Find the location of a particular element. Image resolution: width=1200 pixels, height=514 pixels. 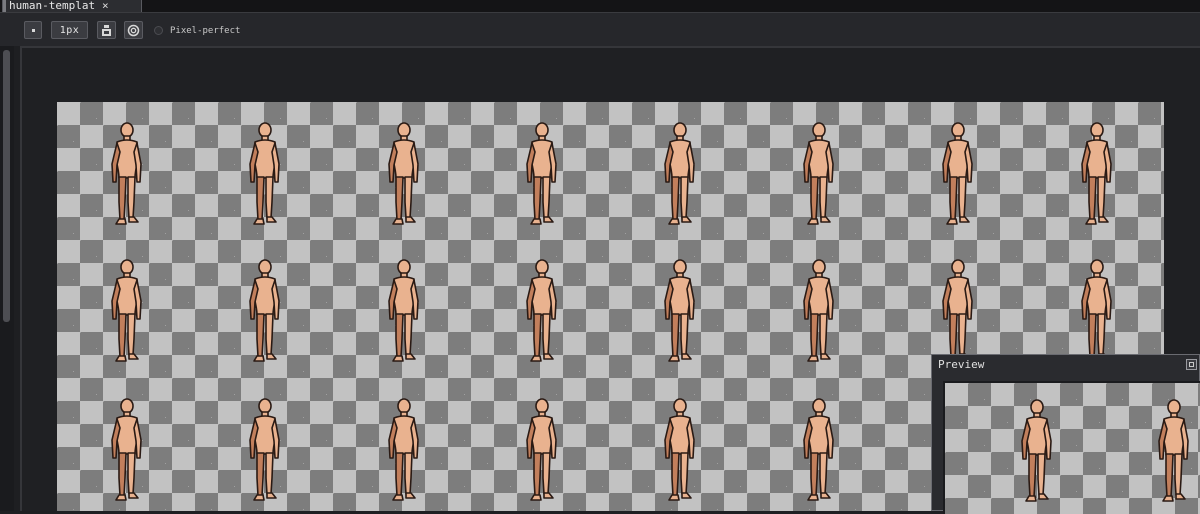

pixel-perfect-checkbox is located at coordinates (158, 30).